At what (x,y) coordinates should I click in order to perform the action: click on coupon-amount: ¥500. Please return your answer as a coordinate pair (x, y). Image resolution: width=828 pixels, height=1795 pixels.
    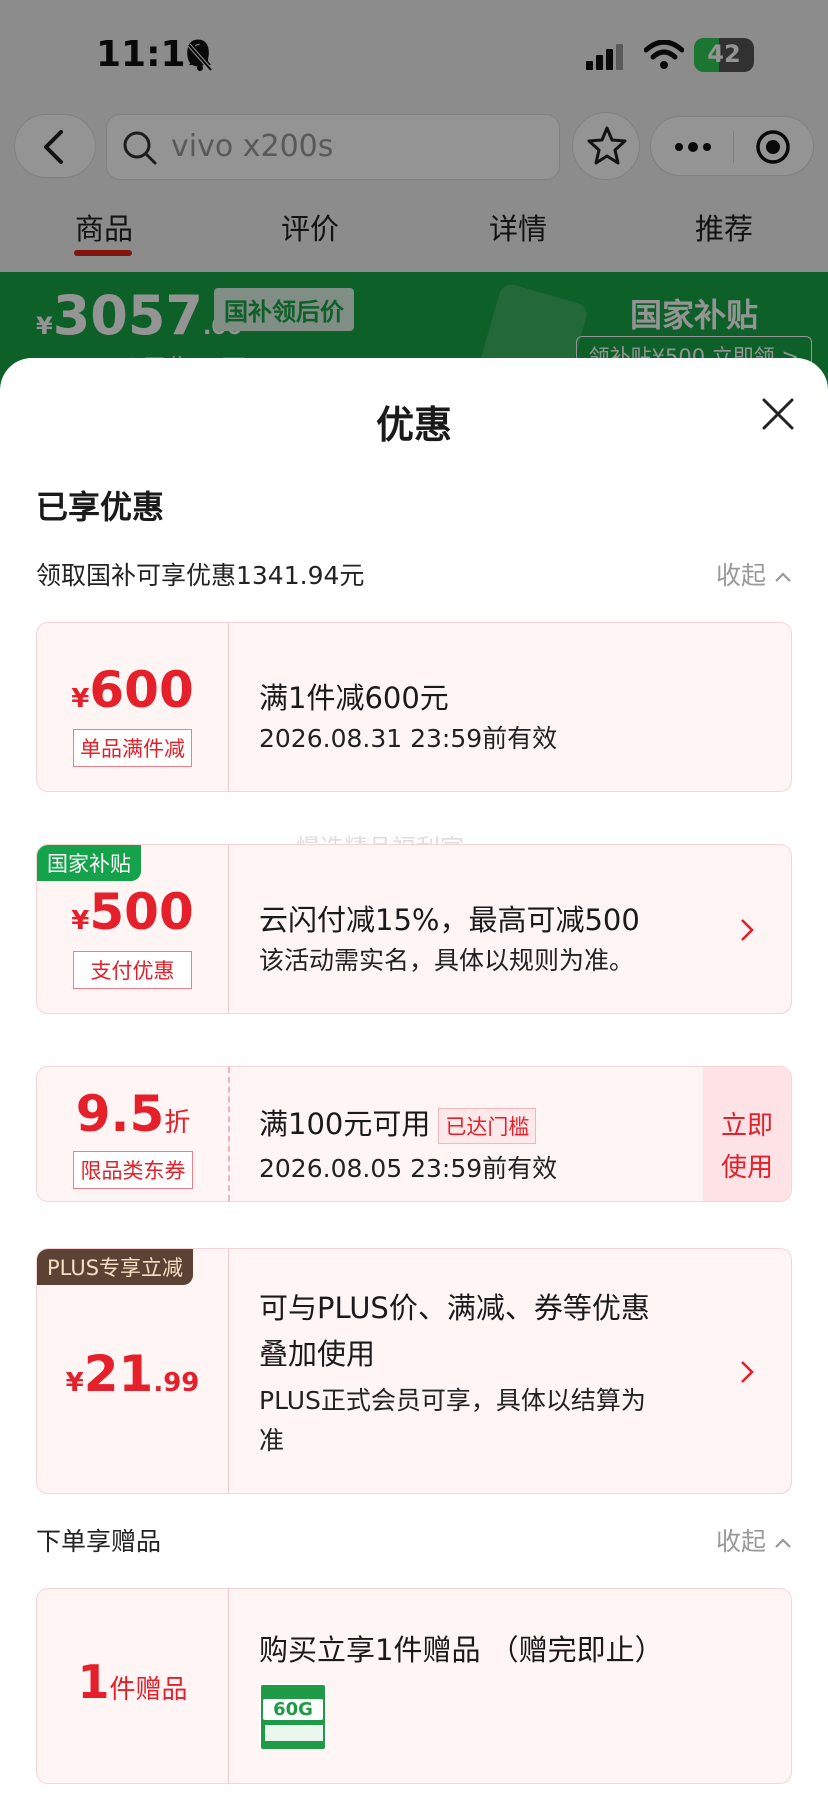
    Looking at the image, I should click on (132, 912).